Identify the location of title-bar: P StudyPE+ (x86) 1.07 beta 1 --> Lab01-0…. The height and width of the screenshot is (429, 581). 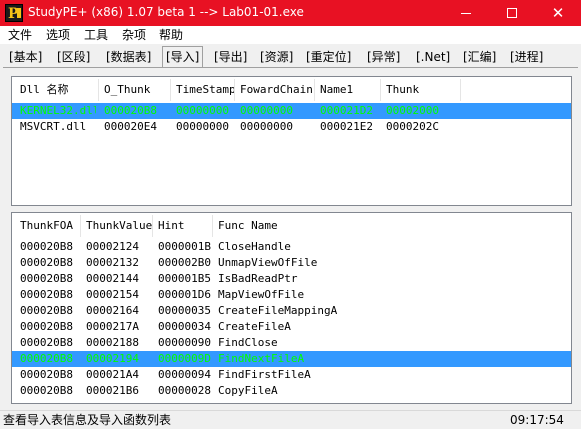
(290, 13).